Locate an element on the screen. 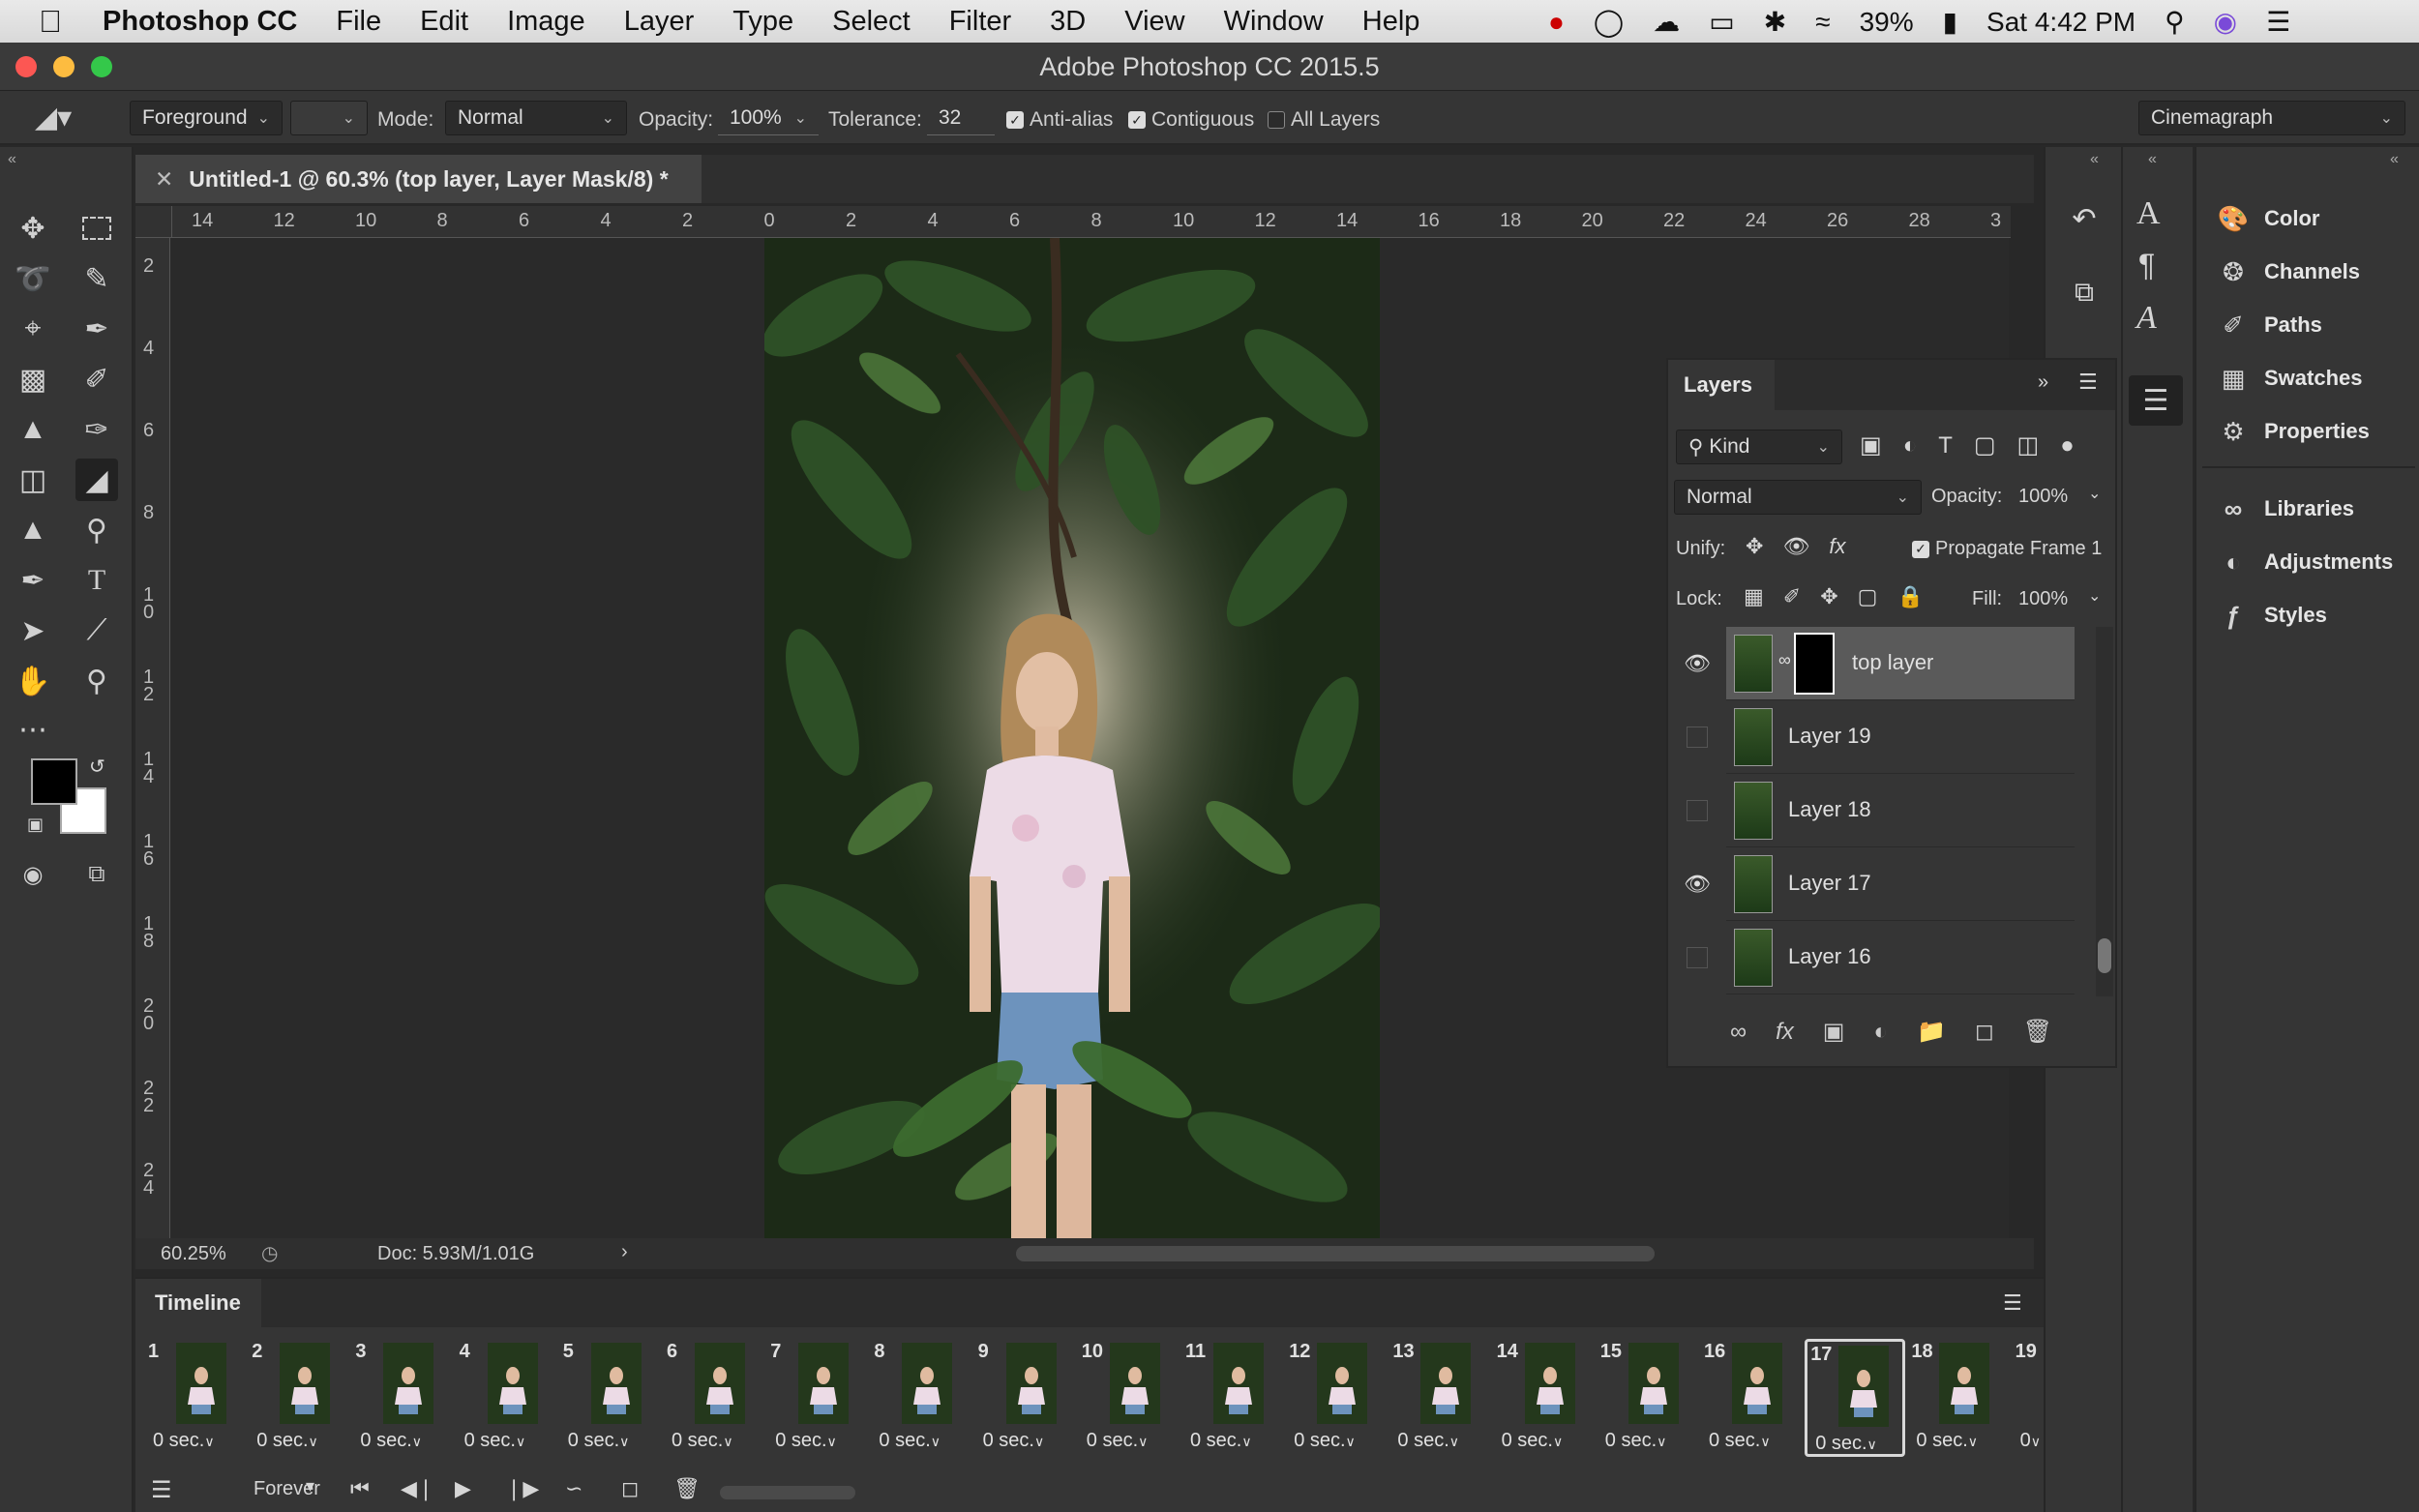 This screenshot has height=1512, width=2419. eraser-tool-icon: ◫ is located at coordinates (33, 480).